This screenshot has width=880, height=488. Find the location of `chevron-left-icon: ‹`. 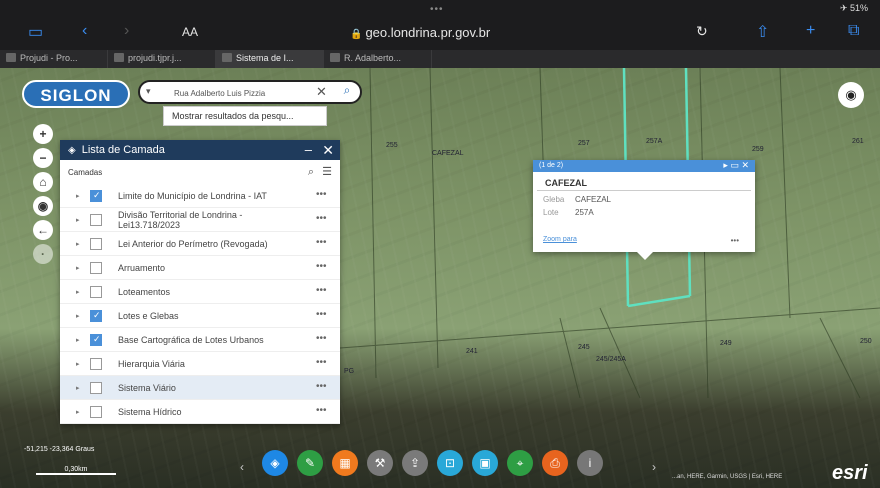

chevron-left-icon: ‹ is located at coordinates (242, 467).